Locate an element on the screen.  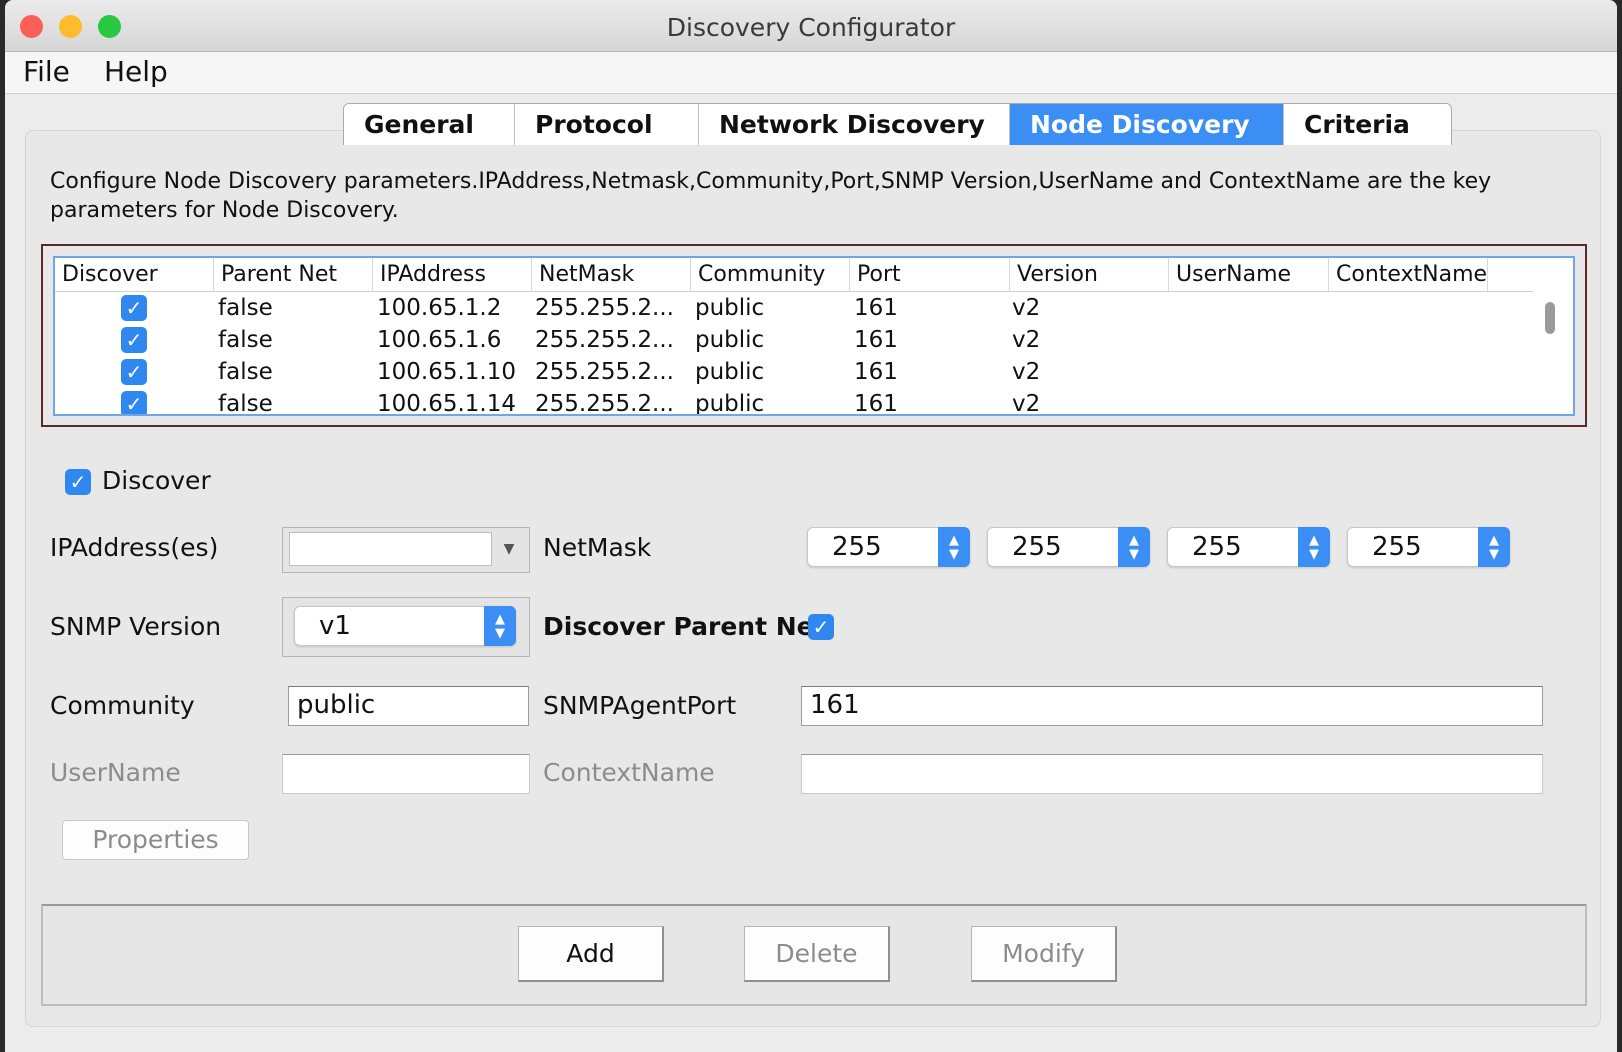
tab-network-discovery: Network Discovery is located at coordinates (854, 124).